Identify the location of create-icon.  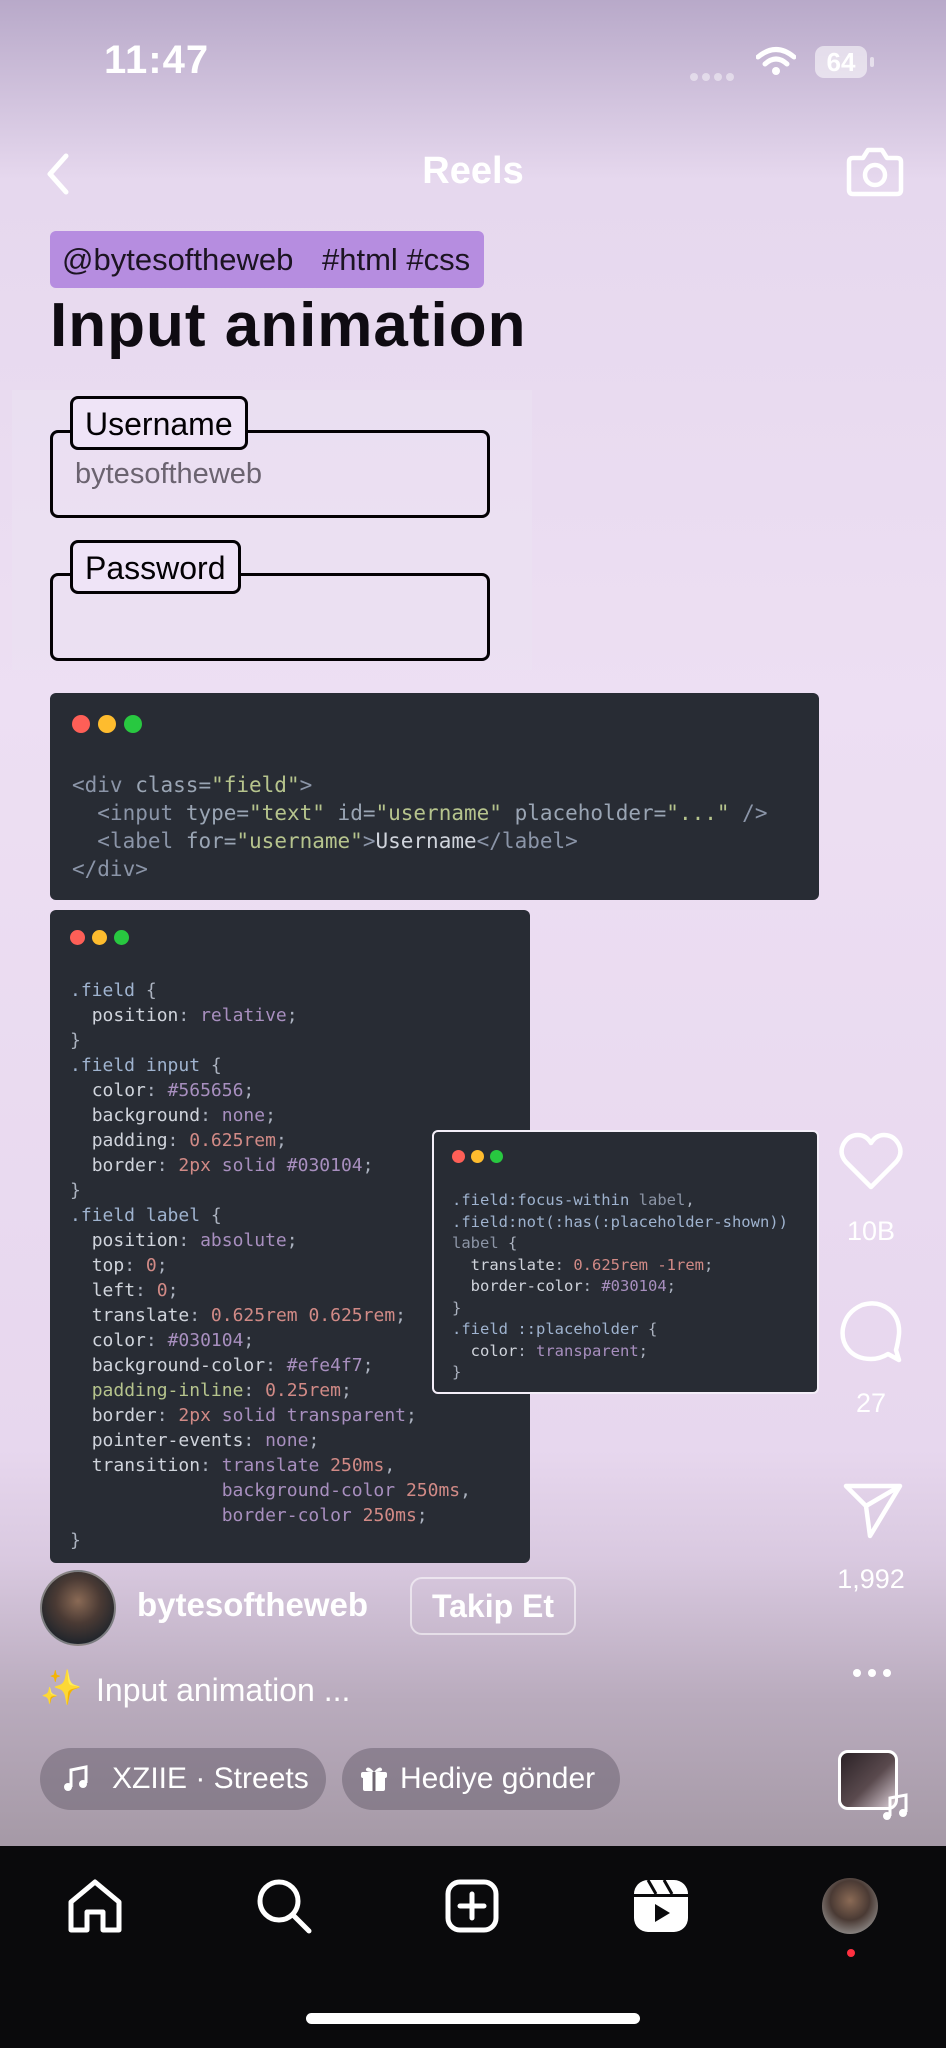
(472, 1906).